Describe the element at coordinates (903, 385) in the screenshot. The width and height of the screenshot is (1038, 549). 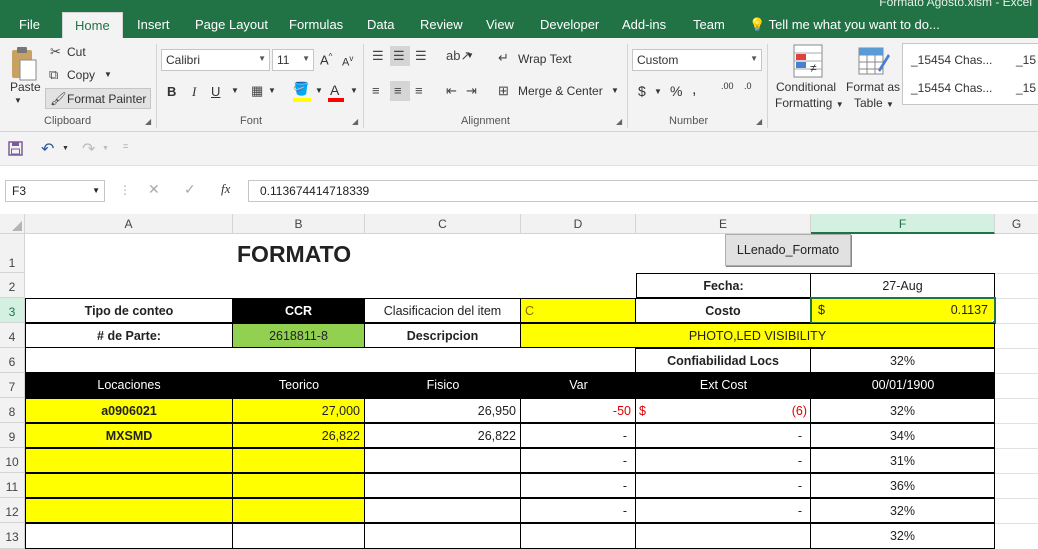
I see `header-date: 00/01/1900` at that location.